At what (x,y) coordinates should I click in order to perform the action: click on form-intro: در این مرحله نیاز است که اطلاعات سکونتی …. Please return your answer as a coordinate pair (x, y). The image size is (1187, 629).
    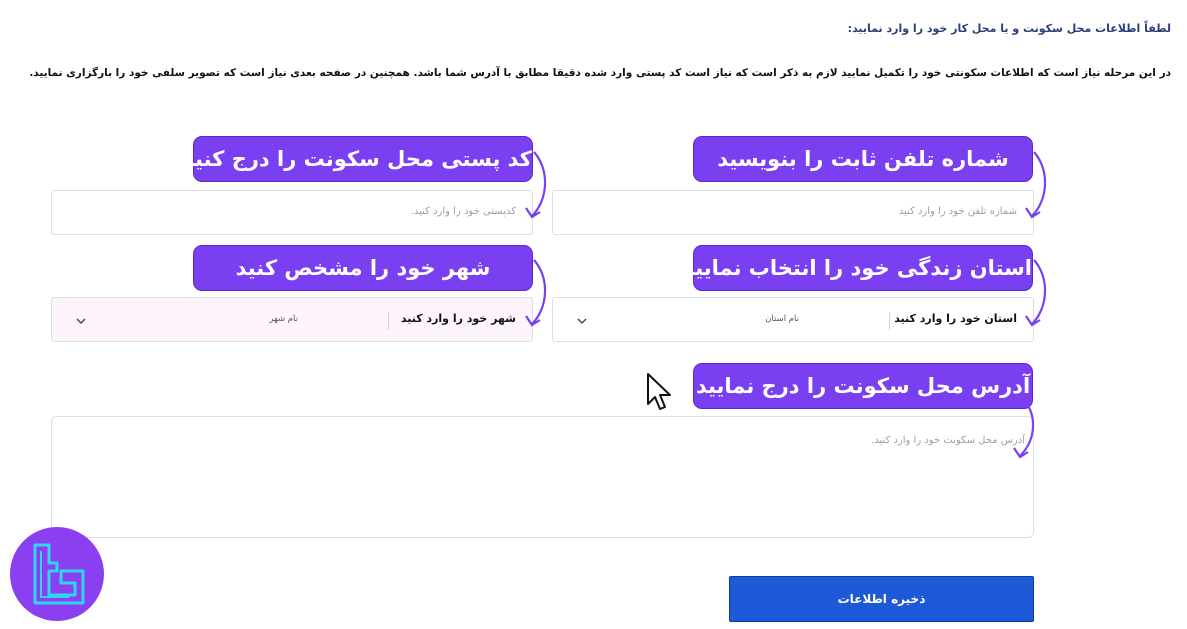
    Looking at the image, I should click on (600, 73).